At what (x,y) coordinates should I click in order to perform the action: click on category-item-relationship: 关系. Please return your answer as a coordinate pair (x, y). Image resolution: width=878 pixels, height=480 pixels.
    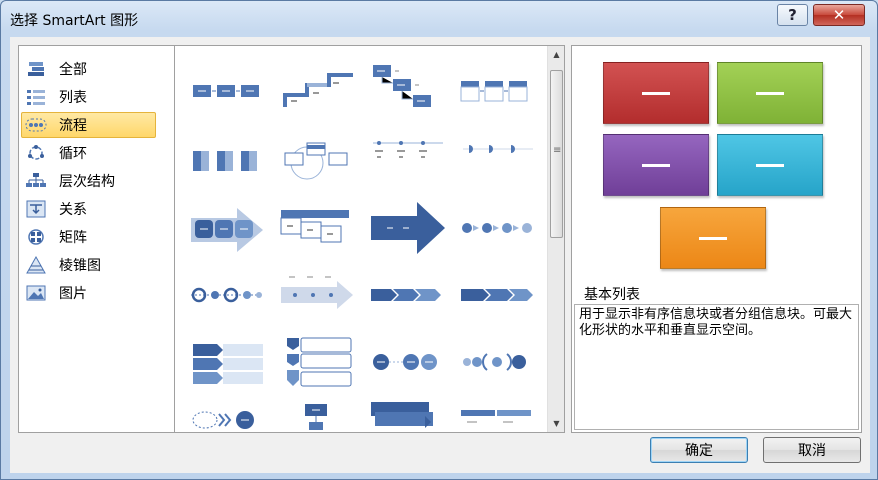
    Looking at the image, I should click on (88, 209).